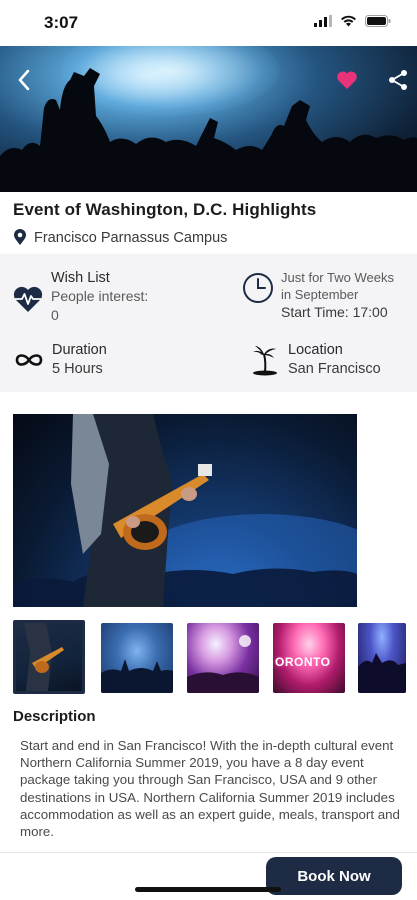 The width and height of the screenshot is (417, 900). I want to click on back-button, so click(24, 80).